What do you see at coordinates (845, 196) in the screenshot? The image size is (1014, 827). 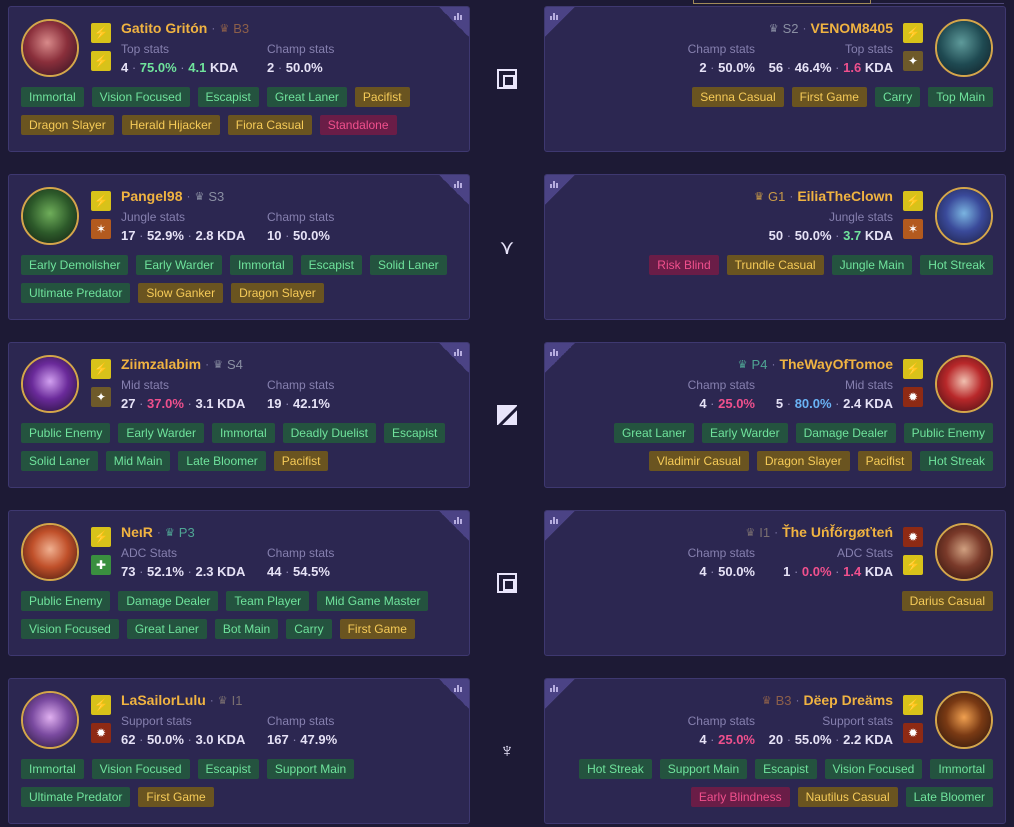 I see `player-name: EiliaTheClown` at bounding box center [845, 196].